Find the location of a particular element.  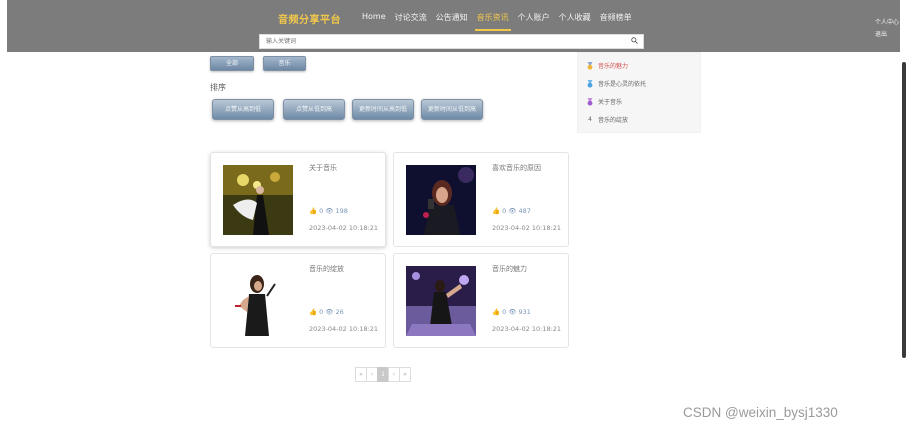

side-item-4: 4 音乐的绽放 is located at coordinates (607, 120).